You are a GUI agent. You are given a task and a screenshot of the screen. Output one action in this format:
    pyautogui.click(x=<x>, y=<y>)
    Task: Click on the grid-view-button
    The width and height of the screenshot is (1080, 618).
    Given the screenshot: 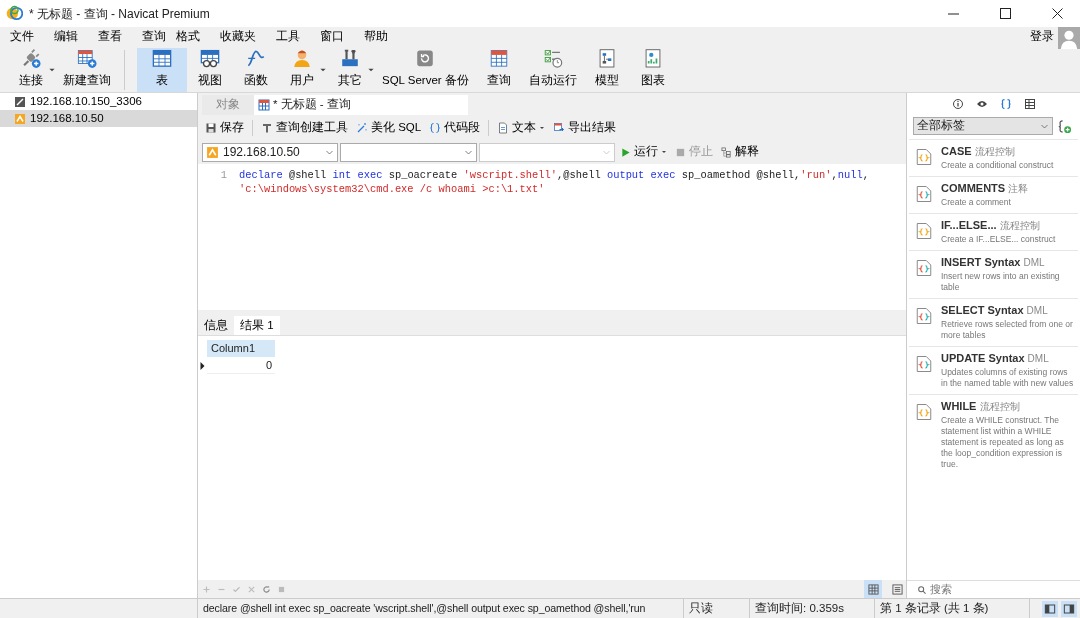 What is the action you would take?
    pyautogui.click(x=873, y=589)
    